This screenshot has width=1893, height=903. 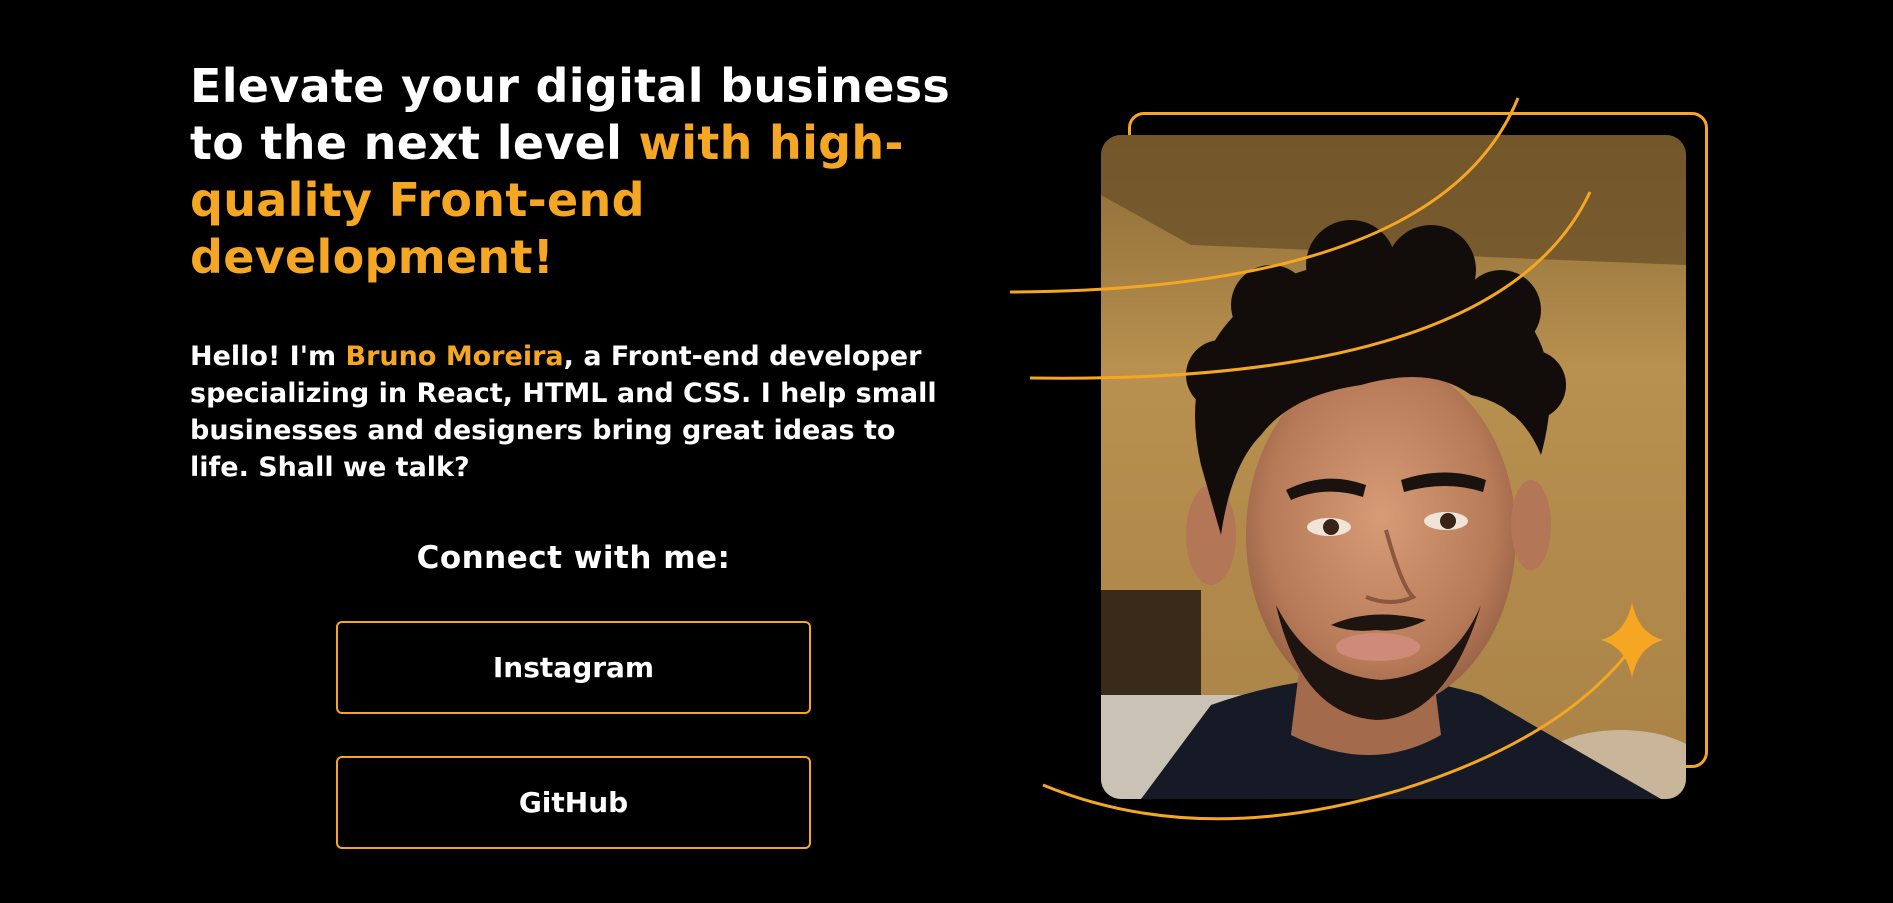 What do you see at coordinates (268, 356) in the screenshot?
I see `intro-text-start: Hello! I'm` at bounding box center [268, 356].